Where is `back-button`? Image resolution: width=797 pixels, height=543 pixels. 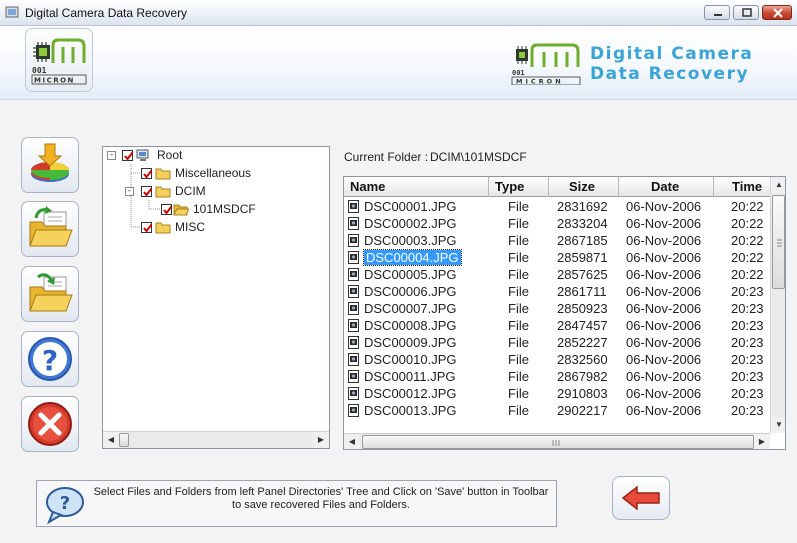
back-button is located at coordinates (641, 498).